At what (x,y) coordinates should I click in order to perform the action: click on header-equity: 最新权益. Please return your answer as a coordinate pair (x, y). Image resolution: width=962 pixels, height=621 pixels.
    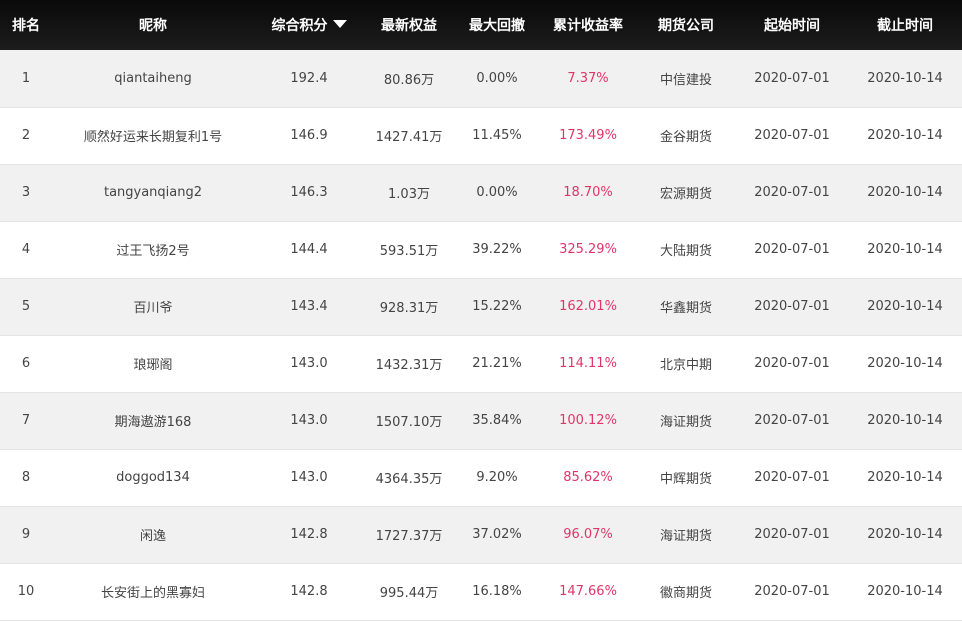
    Looking at the image, I should click on (409, 26).